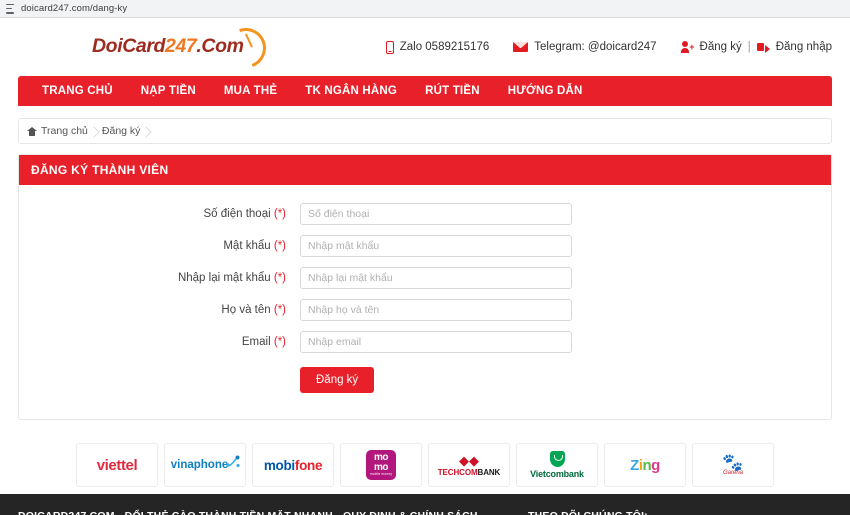 This screenshot has height=515, width=850. I want to click on password-input, so click(436, 246).